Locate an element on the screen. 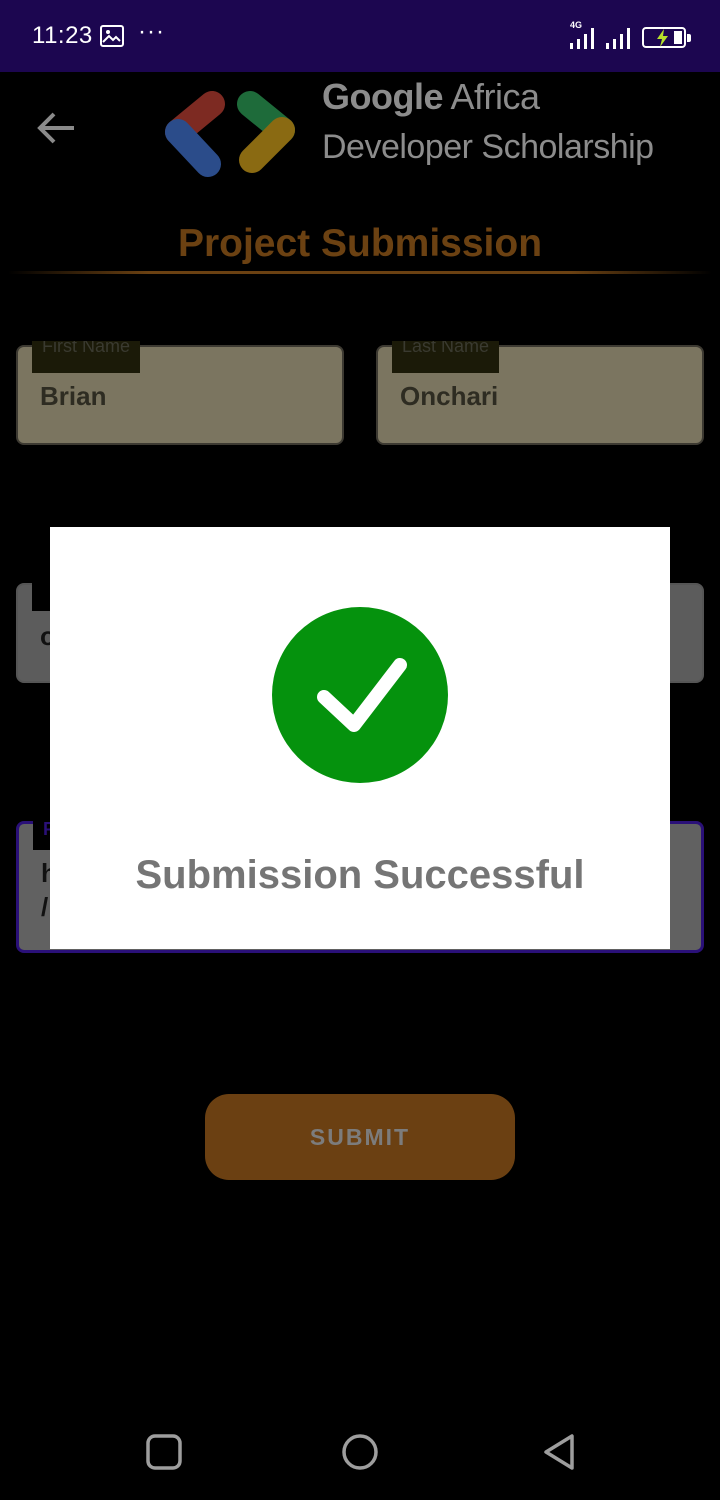 The image size is (720, 1500). brand-wordmark: Google Africa Developer Scholarship is located at coordinates (488, 122).